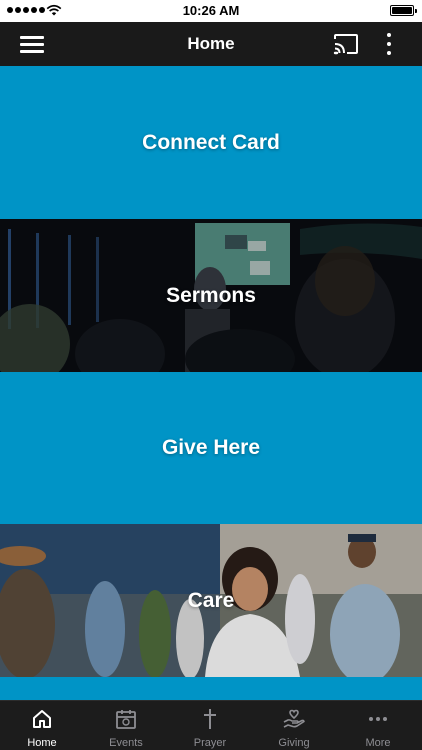 This screenshot has width=422, height=750. What do you see at coordinates (294, 743) in the screenshot?
I see `tab-label: Giving` at bounding box center [294, 743].